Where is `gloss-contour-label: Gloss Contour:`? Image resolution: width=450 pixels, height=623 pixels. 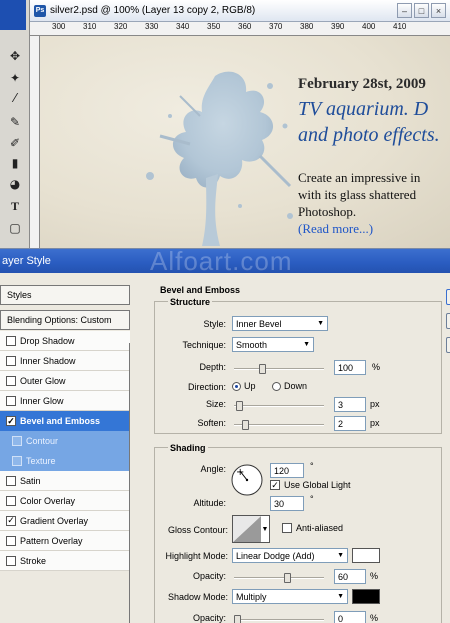 gloss-contour-label: Gloss Contour: is located at coordinates (197, 530).